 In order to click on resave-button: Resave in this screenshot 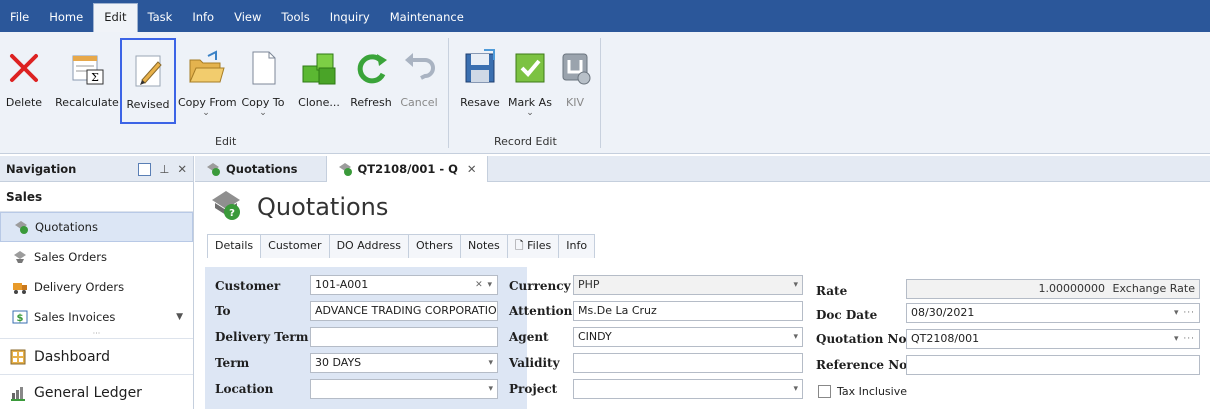, I will do `click(480, 81)`.